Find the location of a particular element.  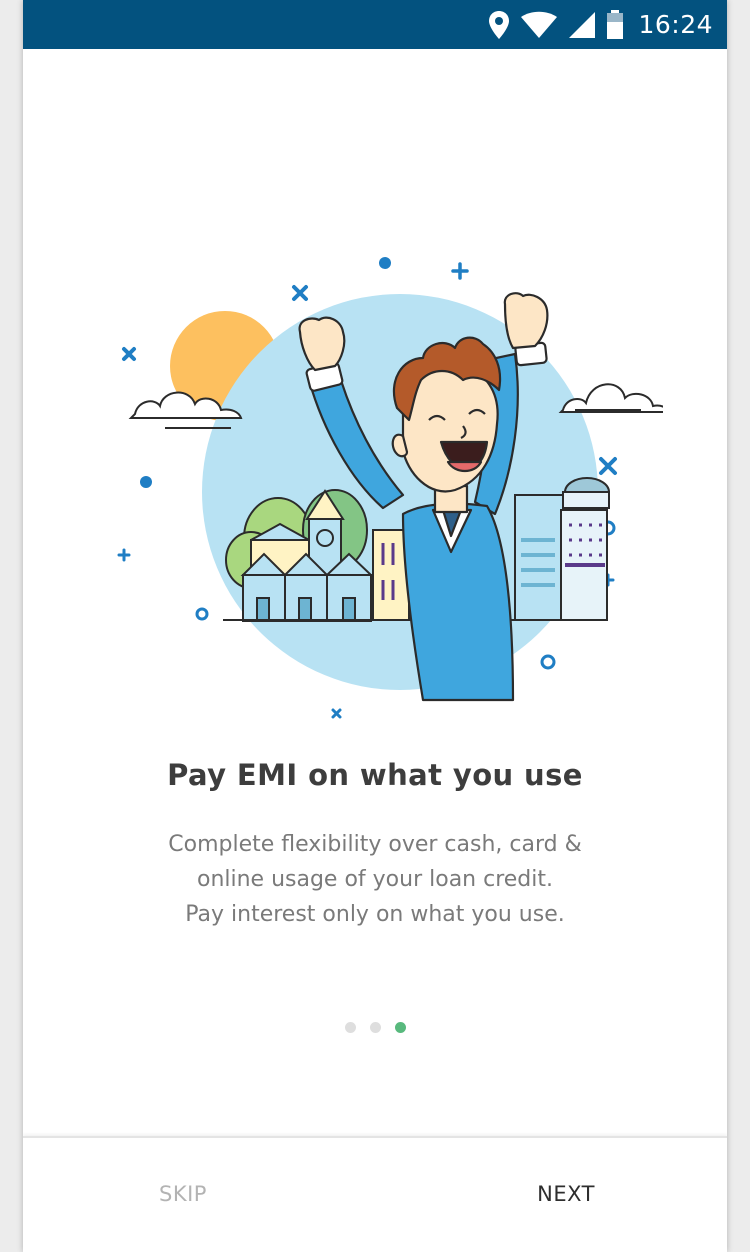

page-dot-3-active is located at coordinates (400, 1027).